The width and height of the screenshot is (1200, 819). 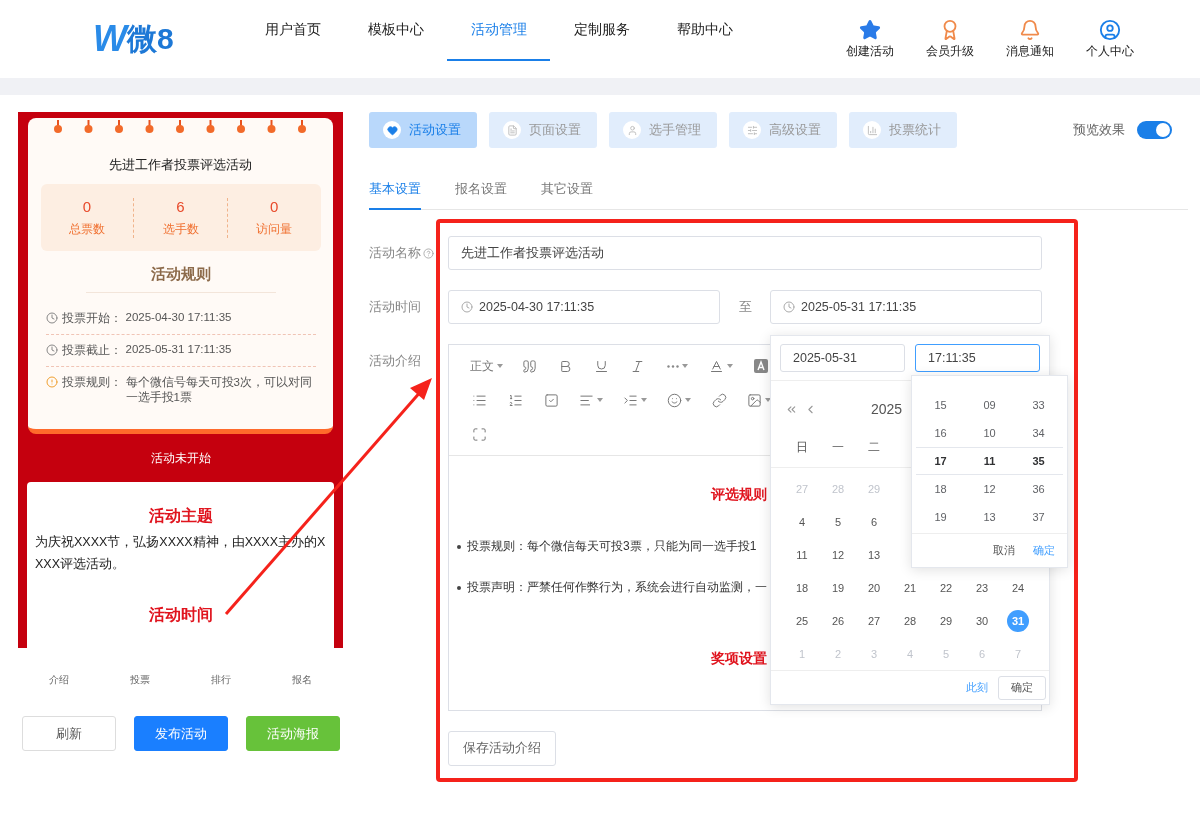 I want to click on align-icon, so click(x=586, y=400).